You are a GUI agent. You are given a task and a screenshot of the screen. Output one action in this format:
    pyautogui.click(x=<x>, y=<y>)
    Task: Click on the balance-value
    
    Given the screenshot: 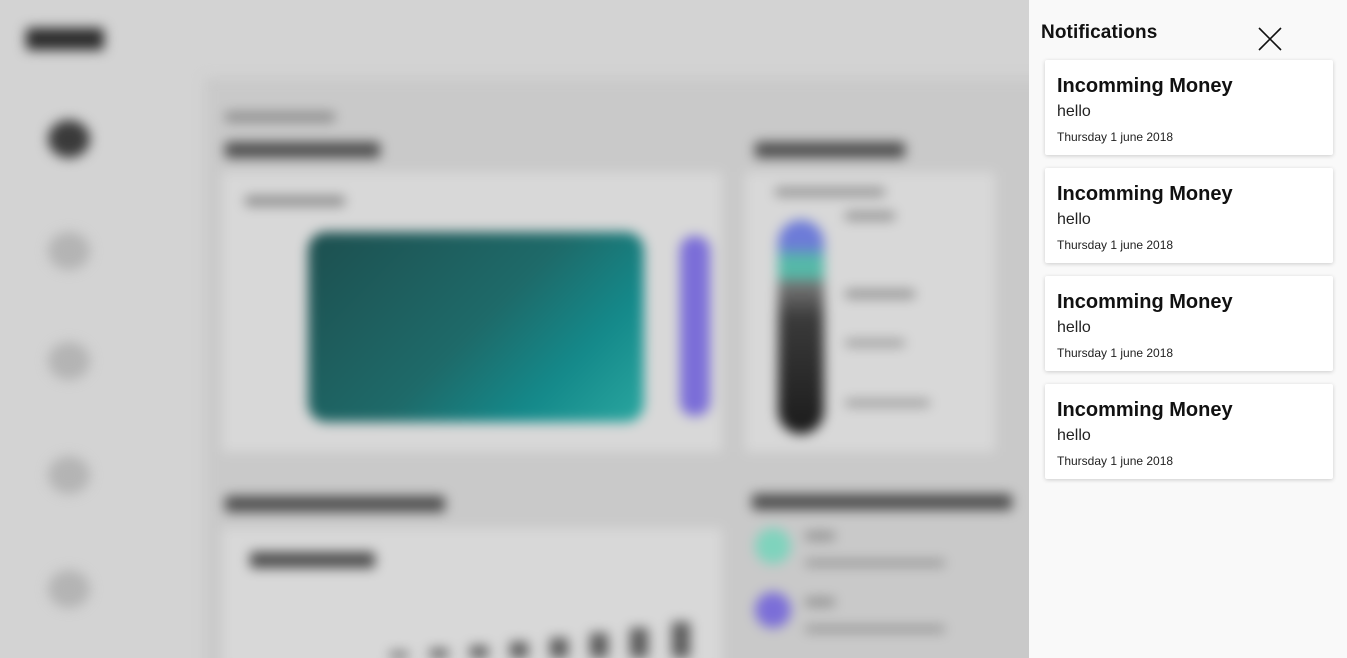 What is the action you would take?
    pyautogui.click(x=312, y=560)
    